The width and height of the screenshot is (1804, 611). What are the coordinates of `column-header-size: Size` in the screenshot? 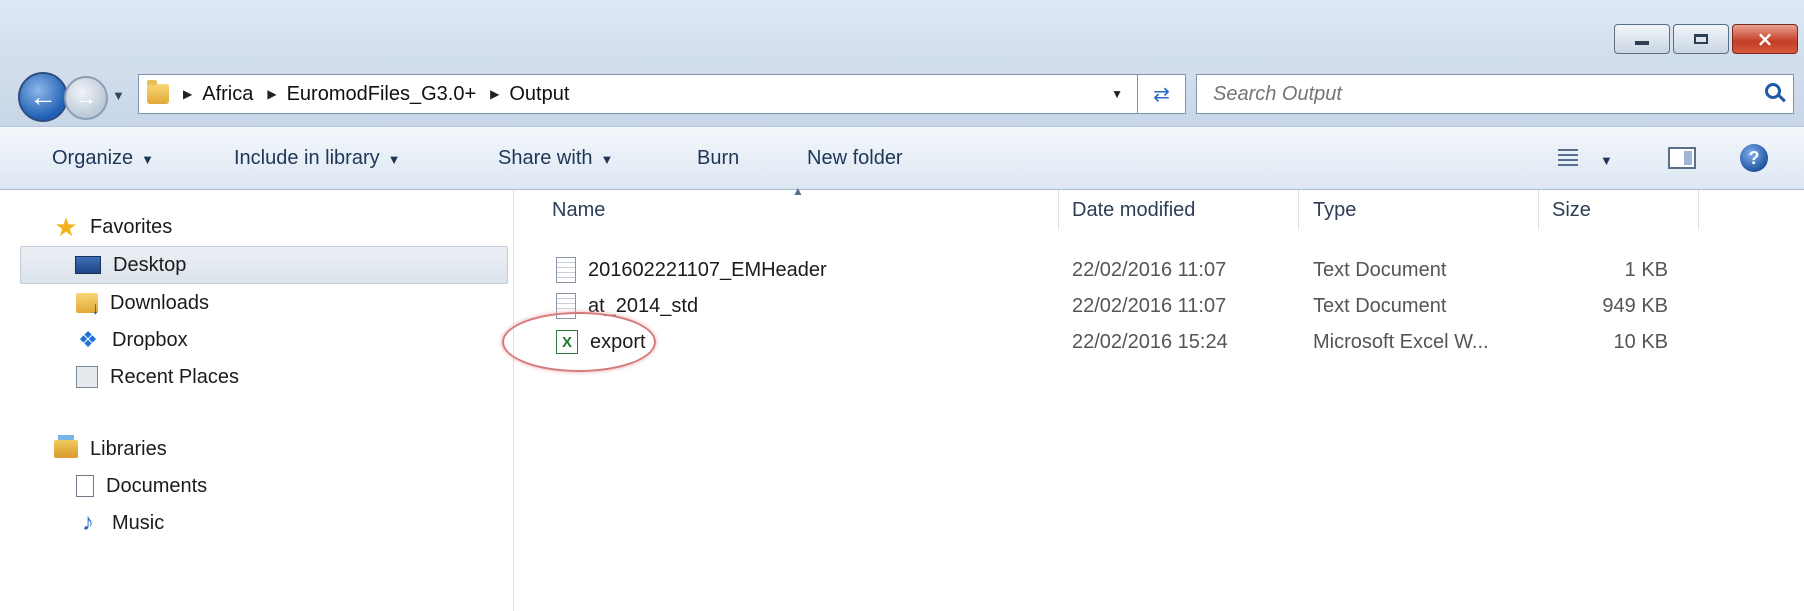 It's located at (1602, 210).